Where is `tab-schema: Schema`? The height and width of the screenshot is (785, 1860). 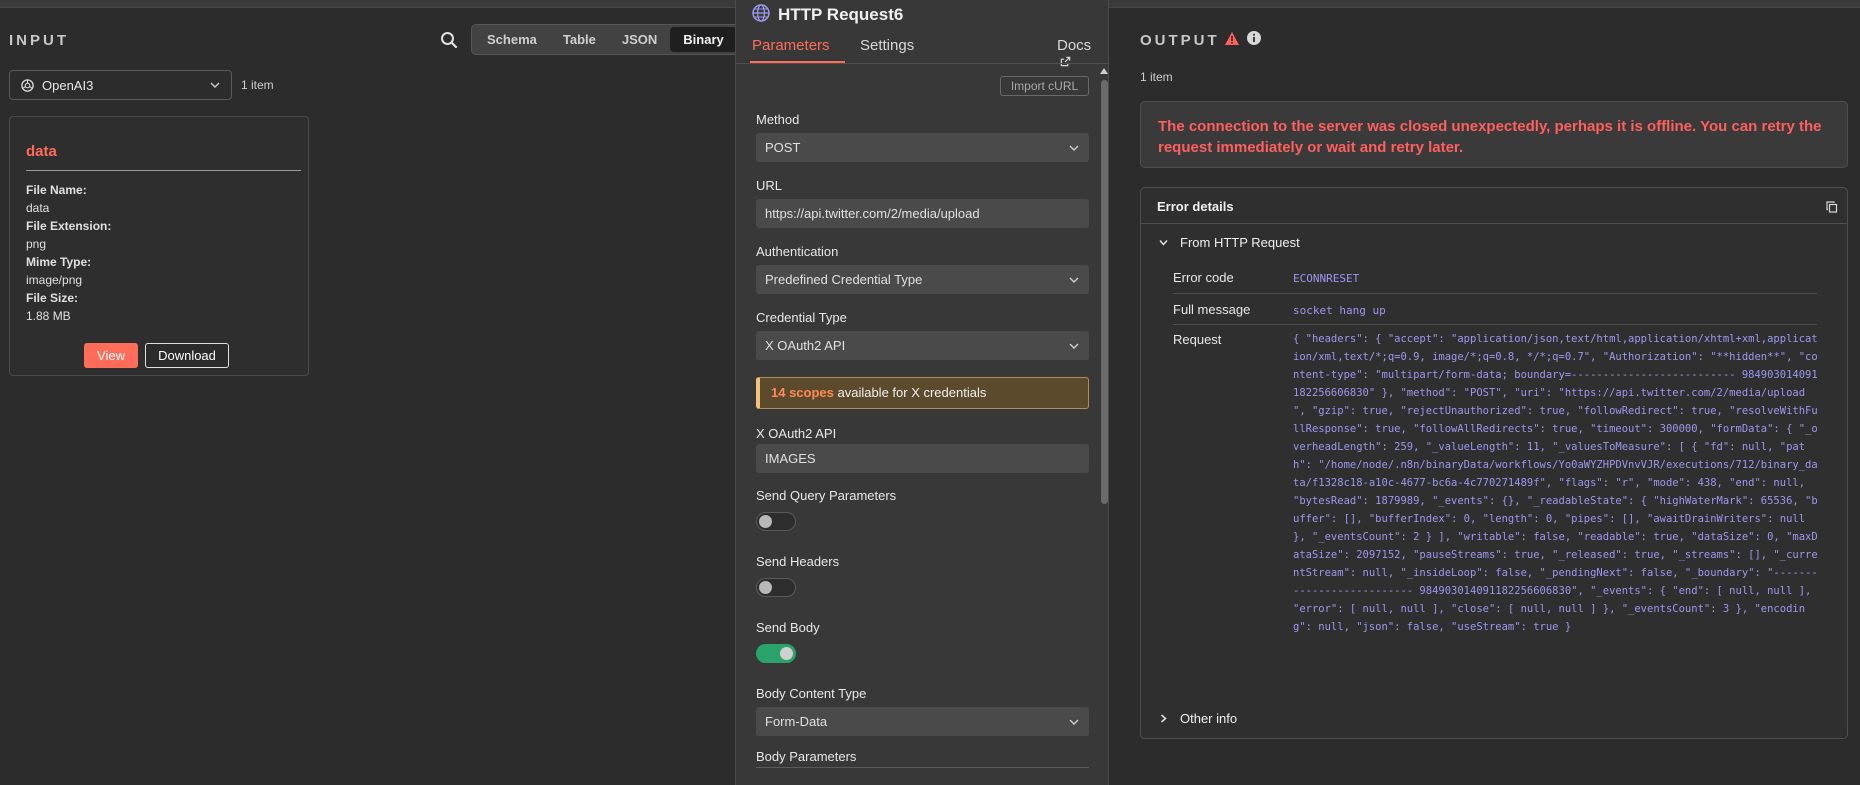 tab-schema: Schema is located at coordinates (512, 39).